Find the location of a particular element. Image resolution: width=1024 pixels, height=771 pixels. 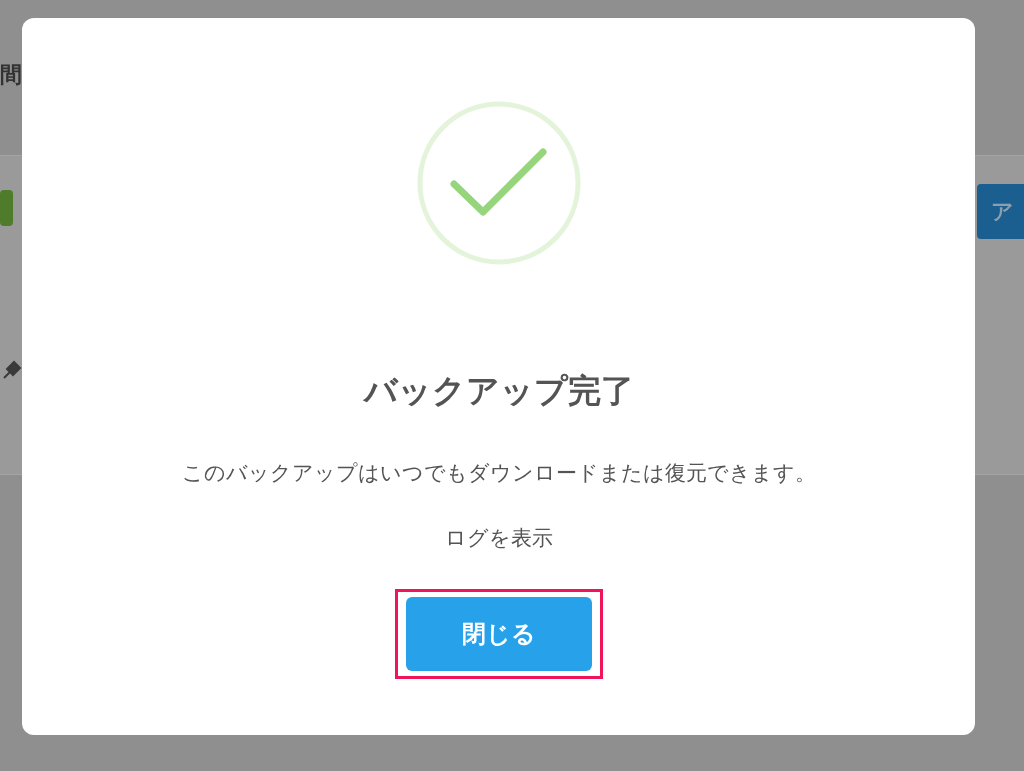

action-button: ア is located at coordinates (1000, 211).